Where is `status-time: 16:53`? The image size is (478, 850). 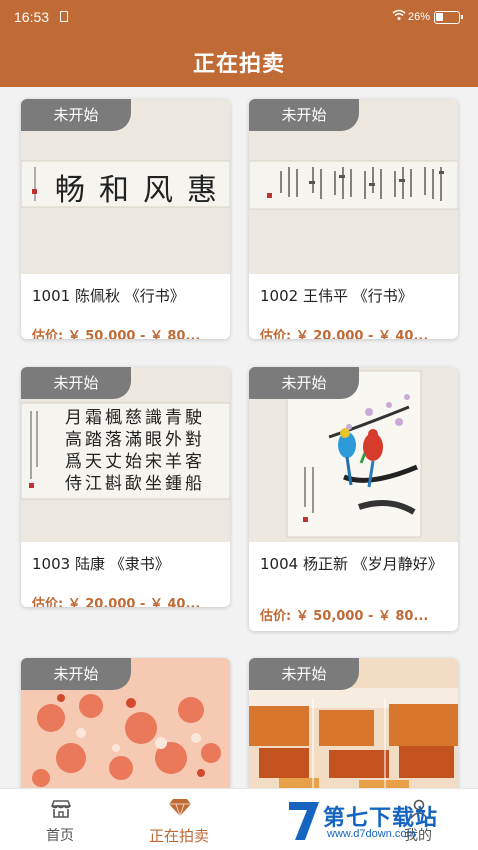
status-time: 16:53 is located at coordinates (32, 17).